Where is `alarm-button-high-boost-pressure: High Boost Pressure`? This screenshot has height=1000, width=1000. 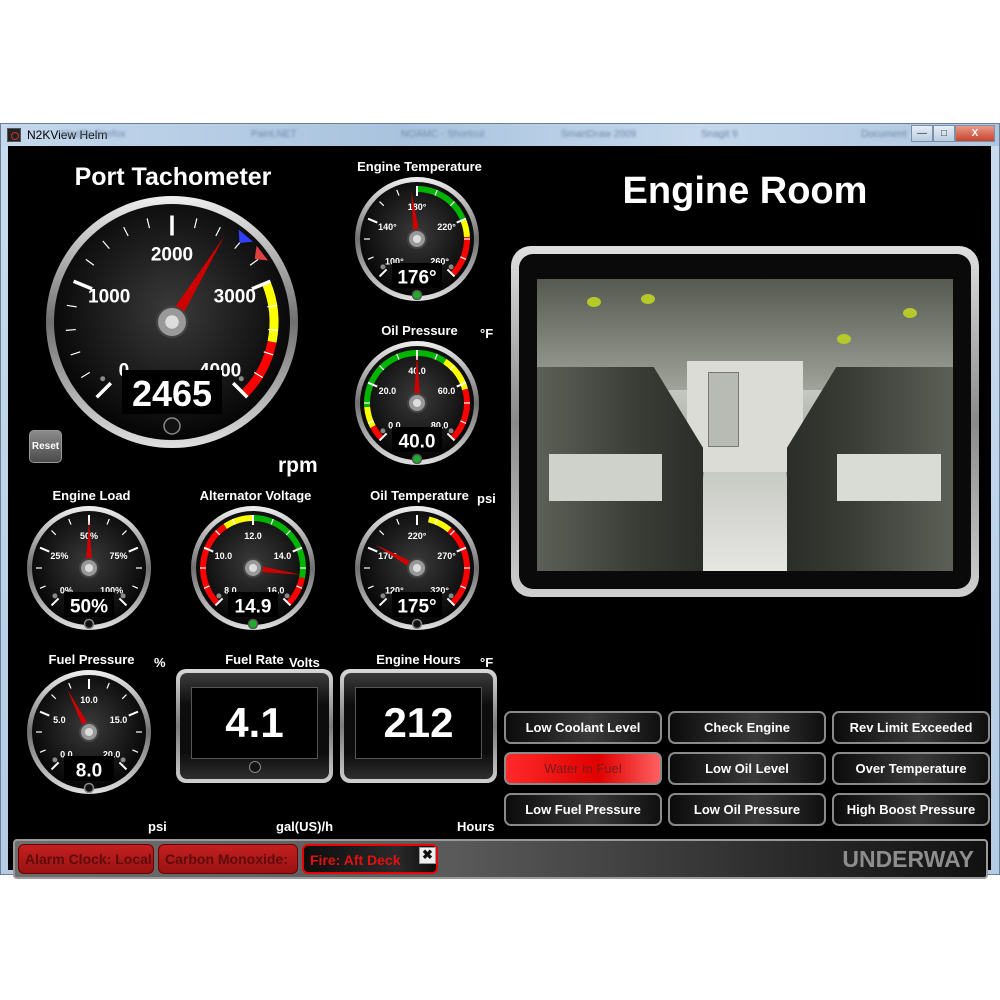
alarm-button-high-boost-pressure: High Boost Pressure is located at coordinates (911, 809).